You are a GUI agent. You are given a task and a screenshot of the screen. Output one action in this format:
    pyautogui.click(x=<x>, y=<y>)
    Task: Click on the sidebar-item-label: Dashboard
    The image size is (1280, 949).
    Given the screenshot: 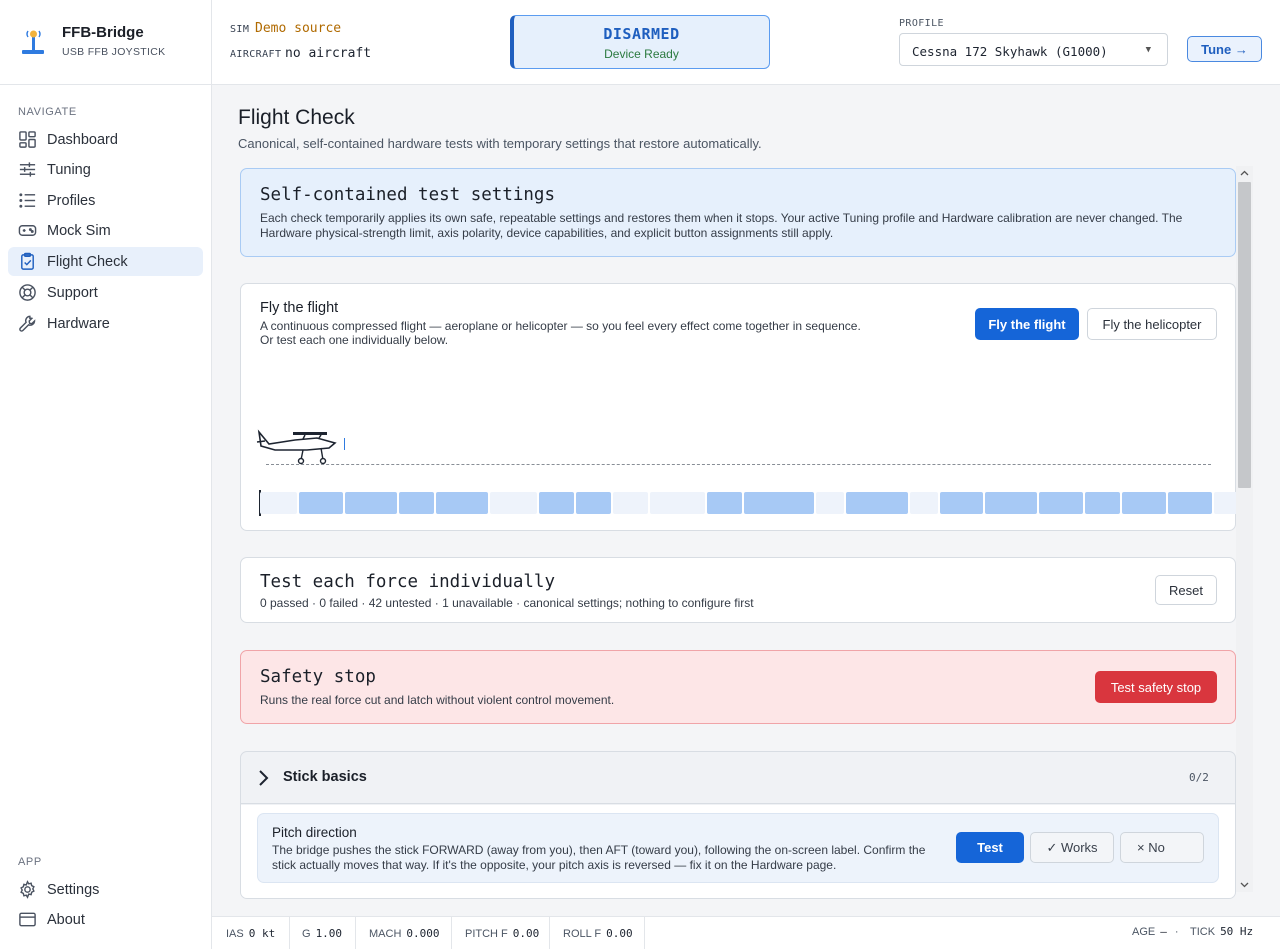 What is the action you would take?
    pyautogui.click(x=82, y=139)
    